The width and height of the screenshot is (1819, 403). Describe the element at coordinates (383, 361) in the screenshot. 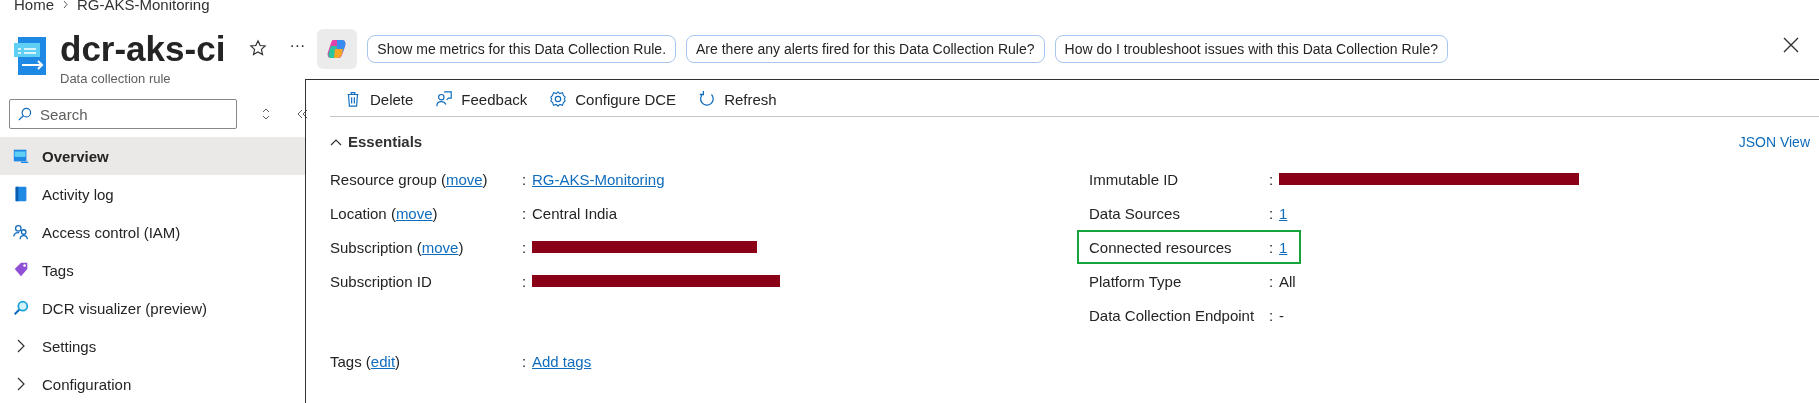

I see `move-link: edit` at that location.